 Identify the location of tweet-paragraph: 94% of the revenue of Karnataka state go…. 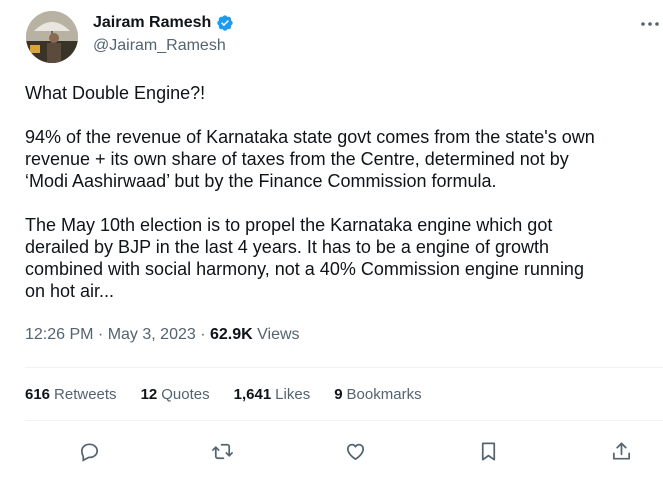
(310, 159).